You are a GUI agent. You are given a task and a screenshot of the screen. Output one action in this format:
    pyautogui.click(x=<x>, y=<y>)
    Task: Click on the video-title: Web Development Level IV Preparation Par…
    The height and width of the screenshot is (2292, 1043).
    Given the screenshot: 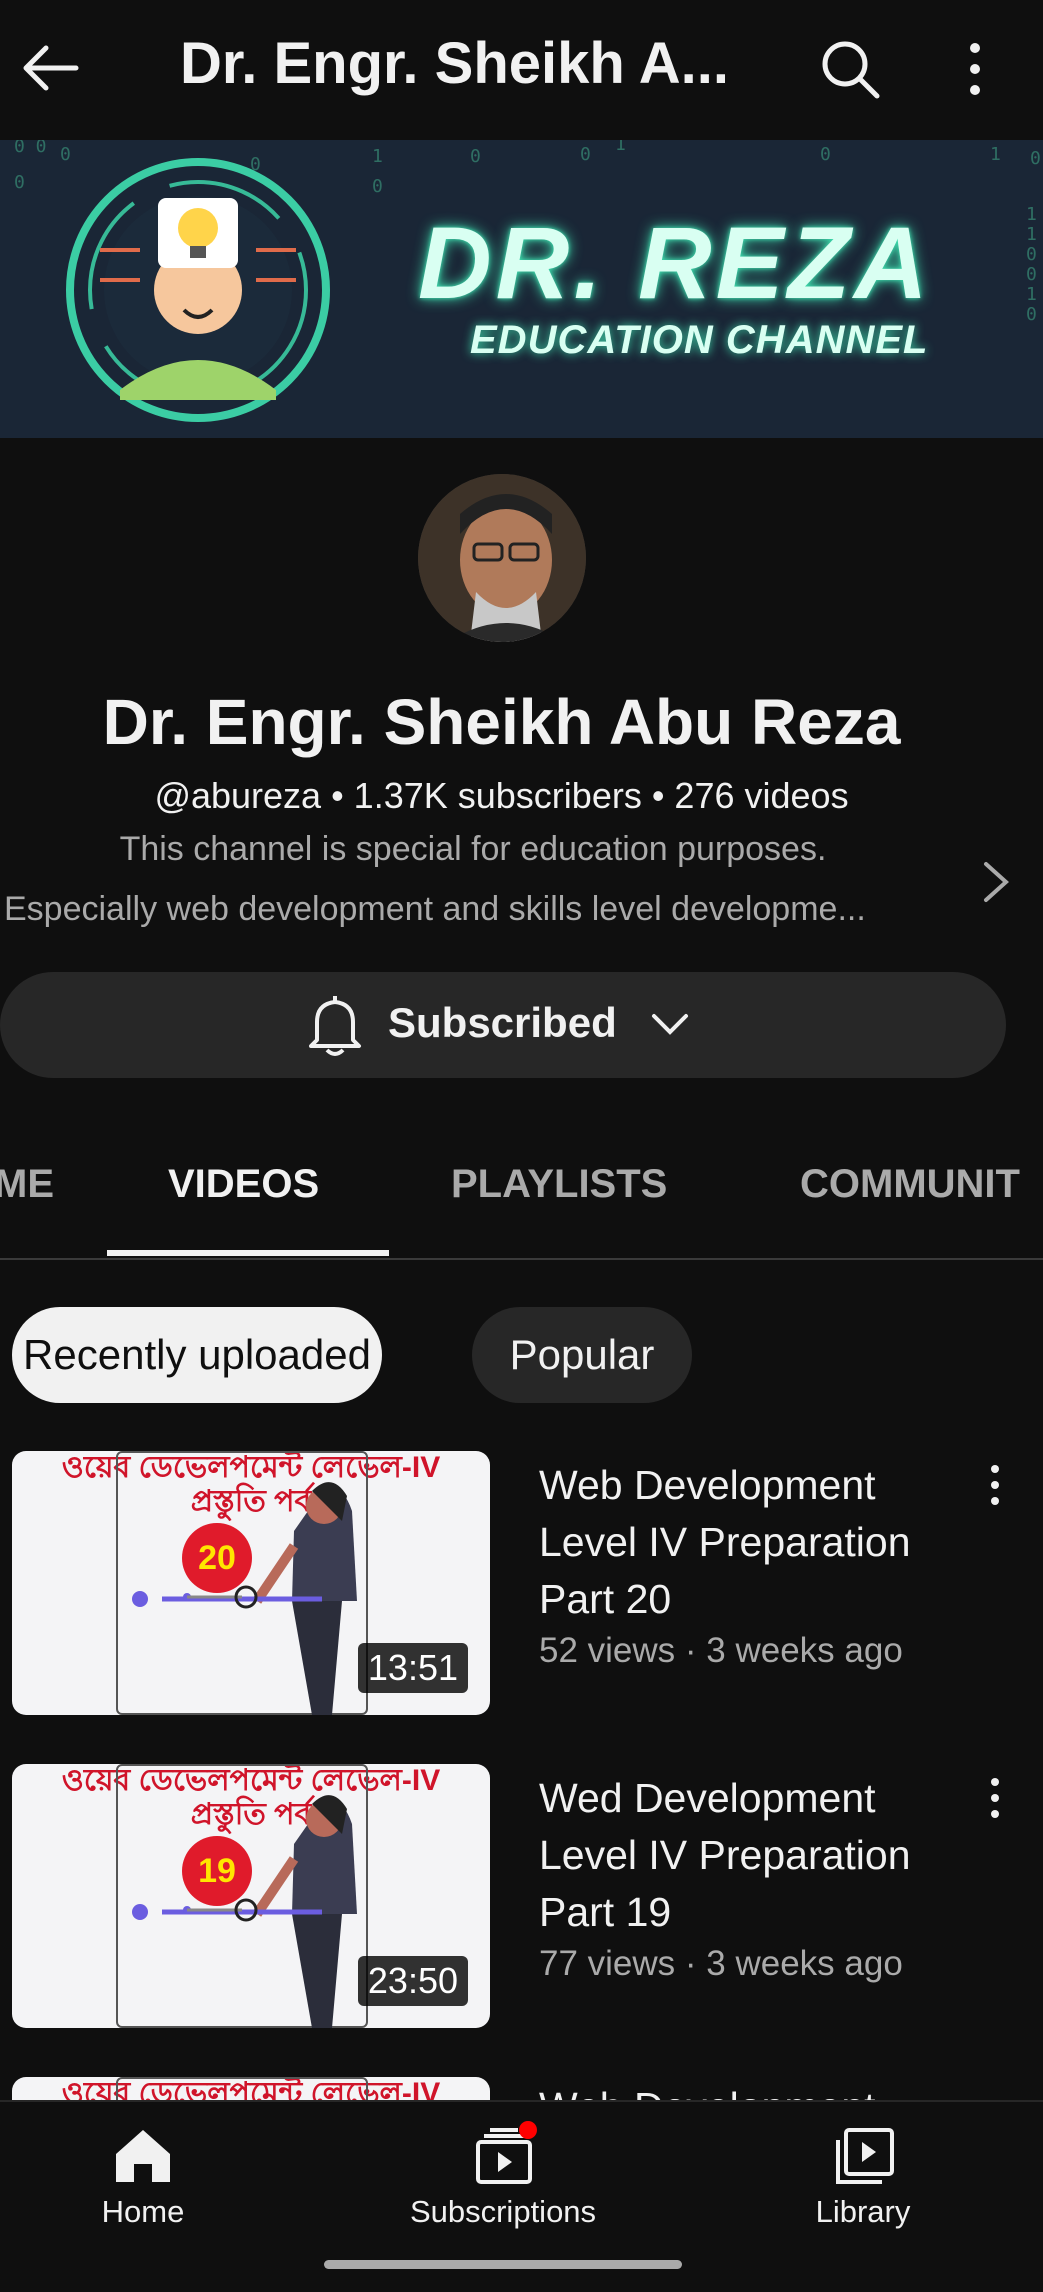 What is the action you would take?
    pyautogui.click(x=749, y=1542)
    